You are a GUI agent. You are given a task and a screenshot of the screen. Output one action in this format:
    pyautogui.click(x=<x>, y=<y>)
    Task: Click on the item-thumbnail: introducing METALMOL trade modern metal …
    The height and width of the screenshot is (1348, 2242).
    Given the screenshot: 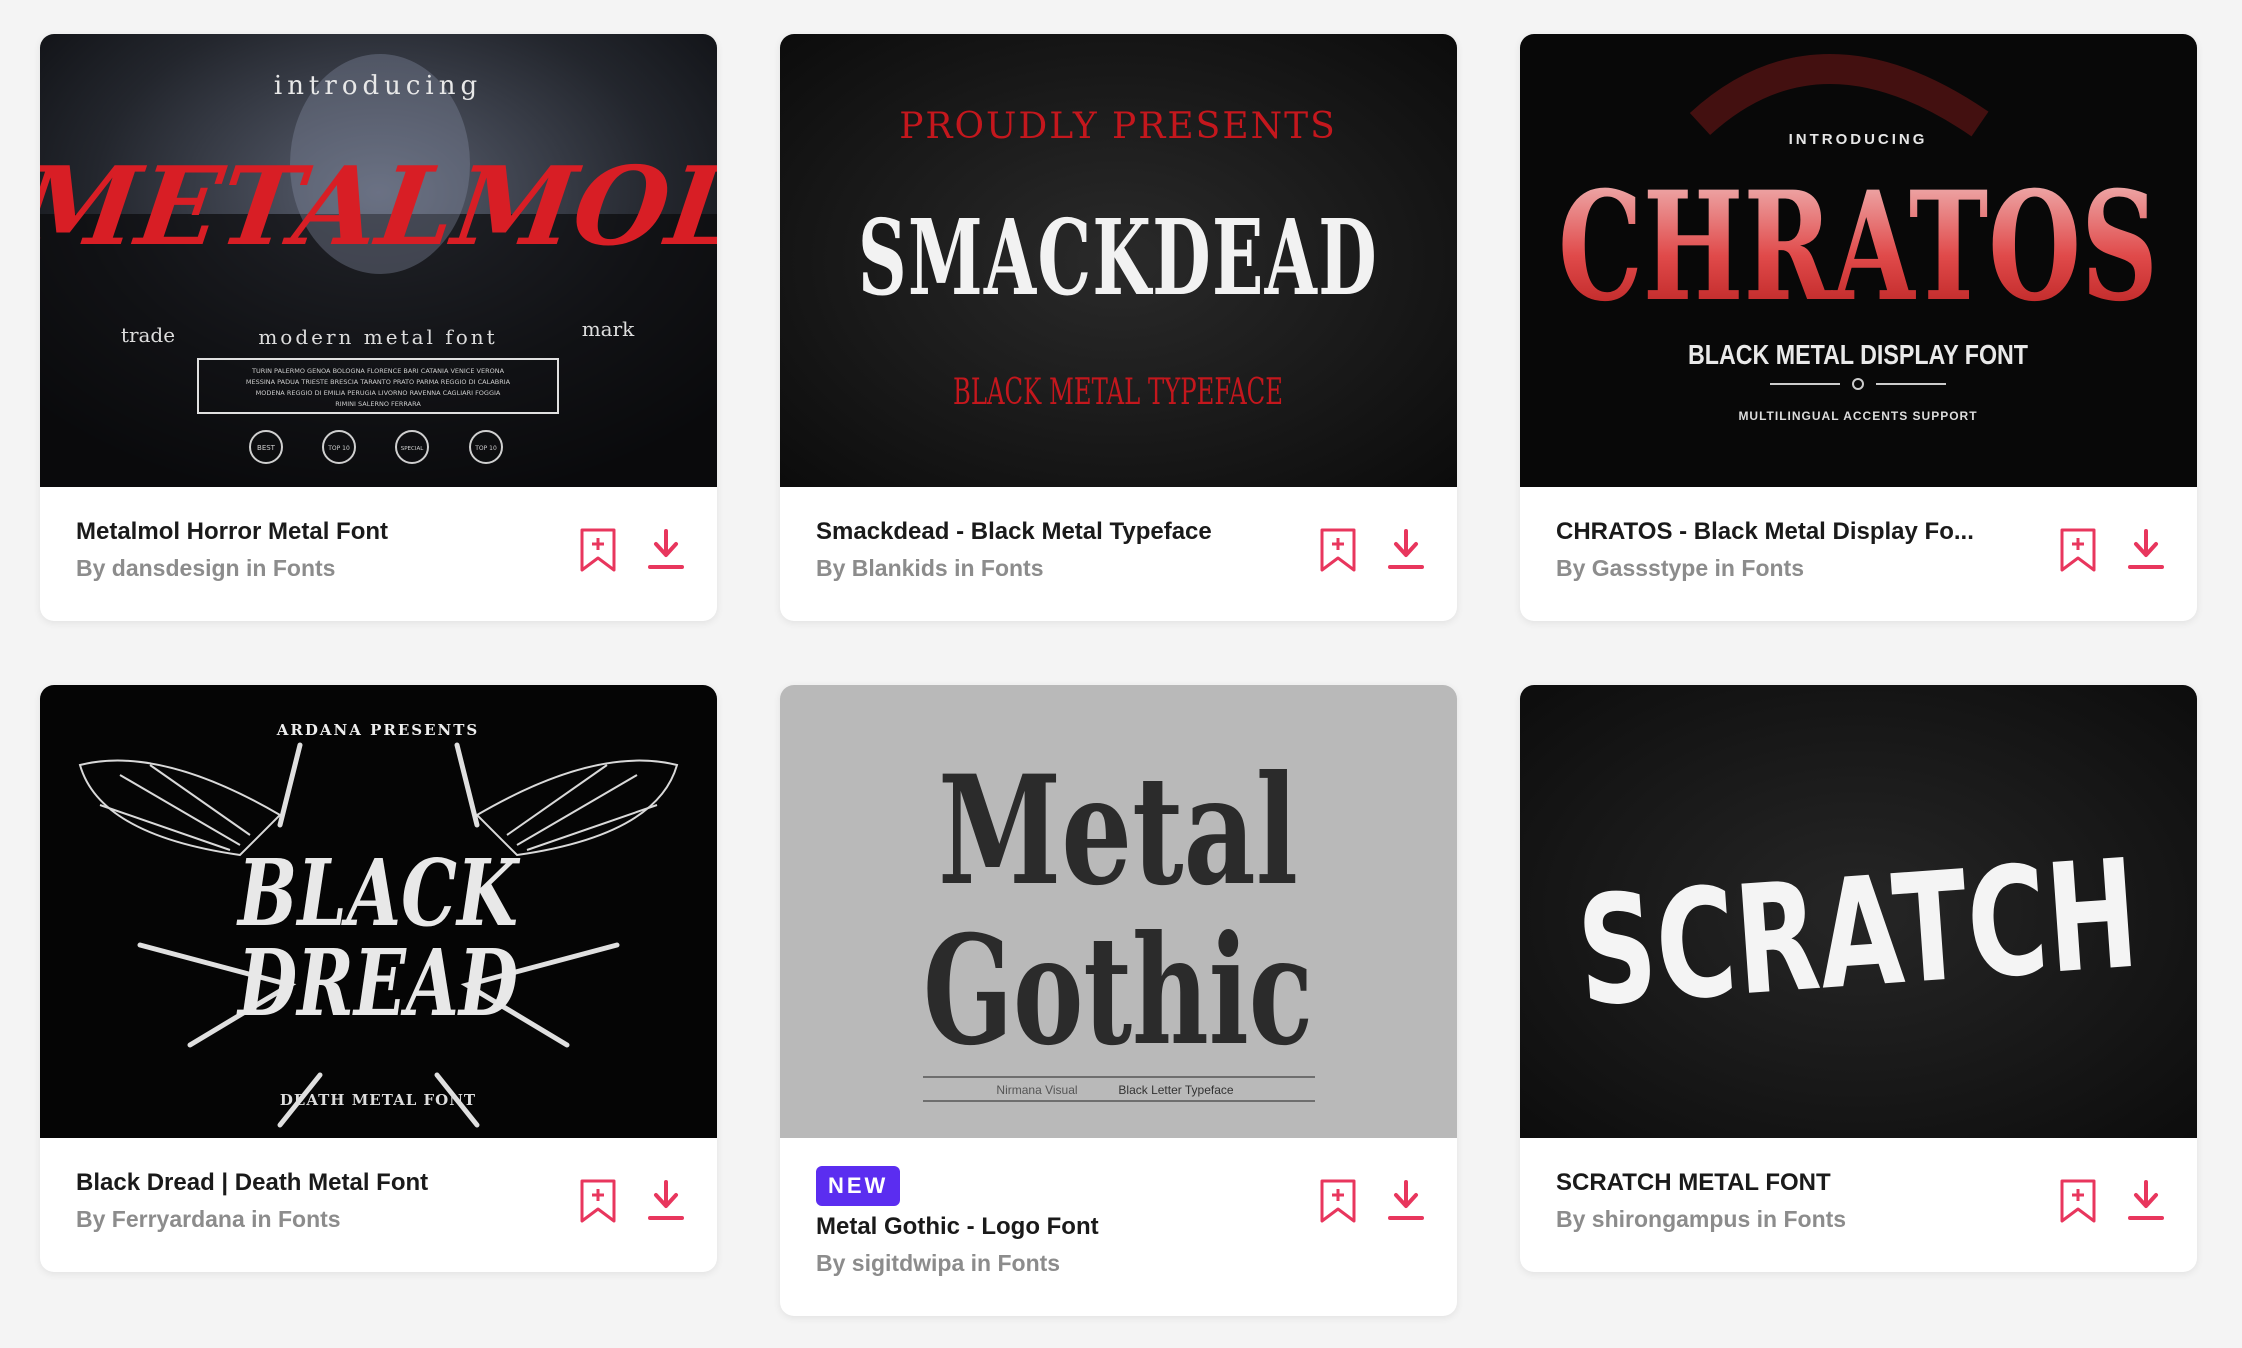 What is the action you would take?
    pyautogui.click(x=378, y=260)
    